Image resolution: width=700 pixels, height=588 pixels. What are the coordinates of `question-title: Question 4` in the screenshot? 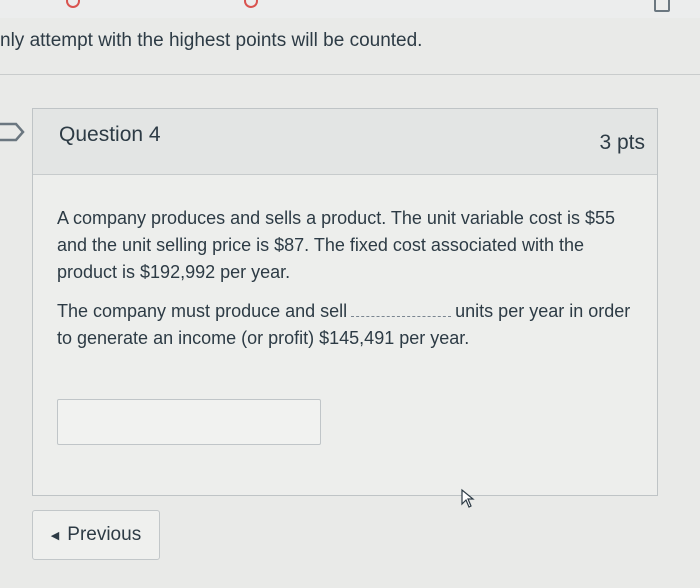 It's located at (110, 134).